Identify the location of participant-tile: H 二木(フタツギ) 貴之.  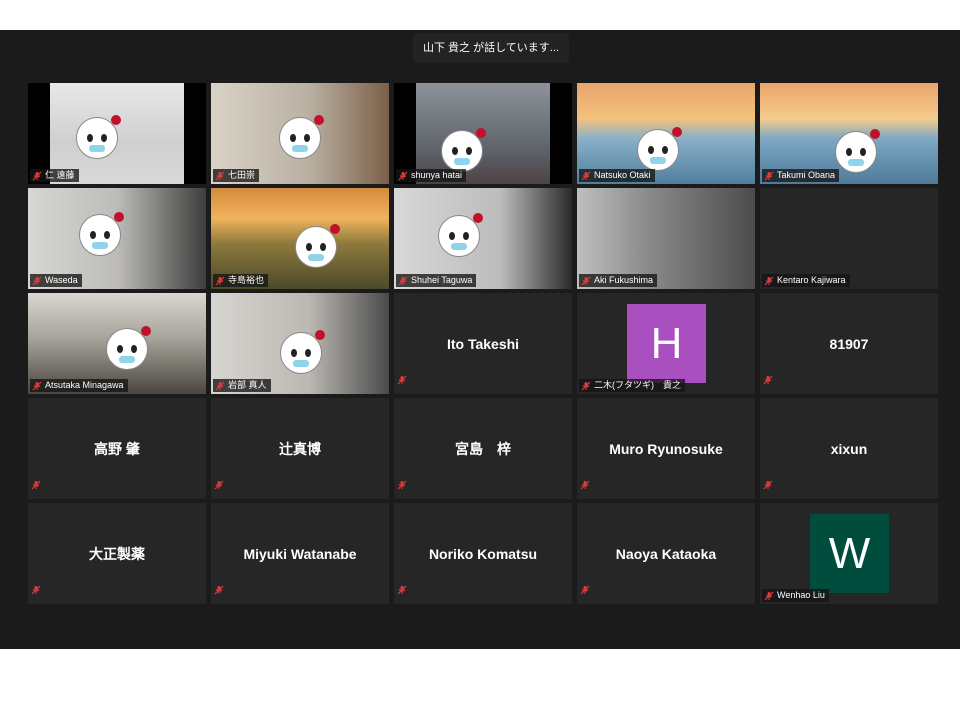
(666, 343).